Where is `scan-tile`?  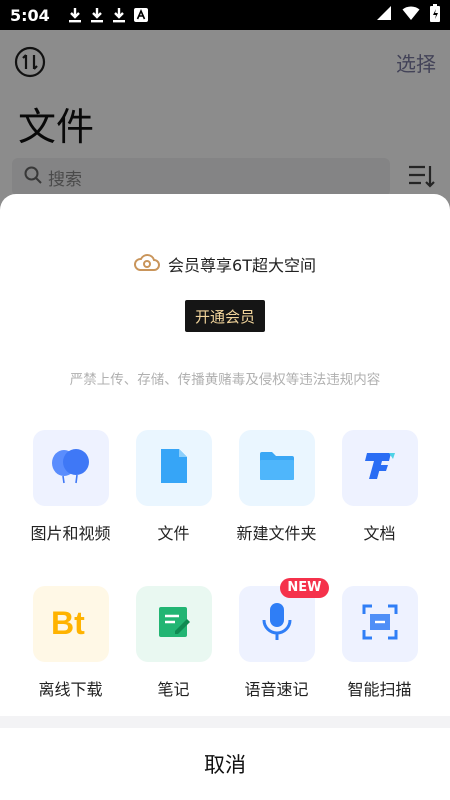 scan-tile is located at coordinates (379, 624).